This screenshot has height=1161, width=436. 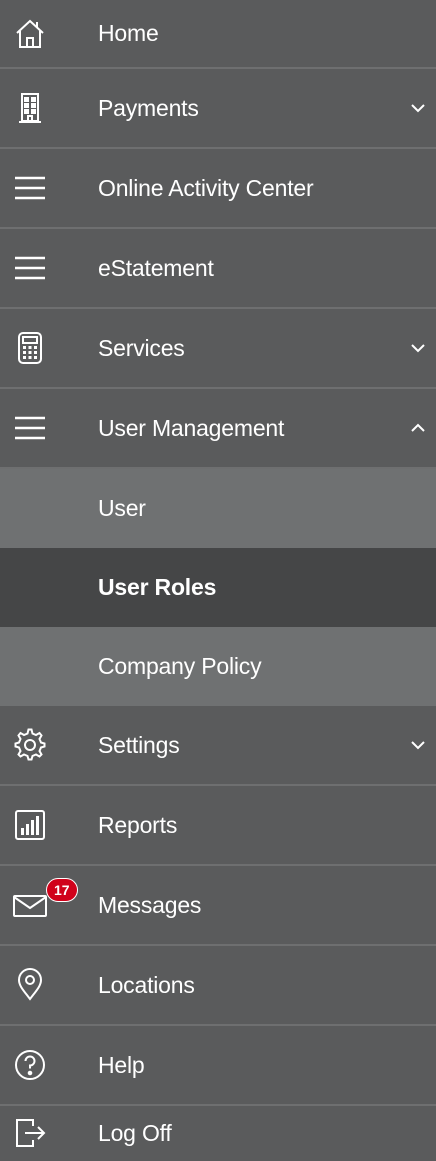 What do you see at coordinates (62, 890) in the screenshot?
I see `unread-count-badge: 17` at bounding box center [62, 890].